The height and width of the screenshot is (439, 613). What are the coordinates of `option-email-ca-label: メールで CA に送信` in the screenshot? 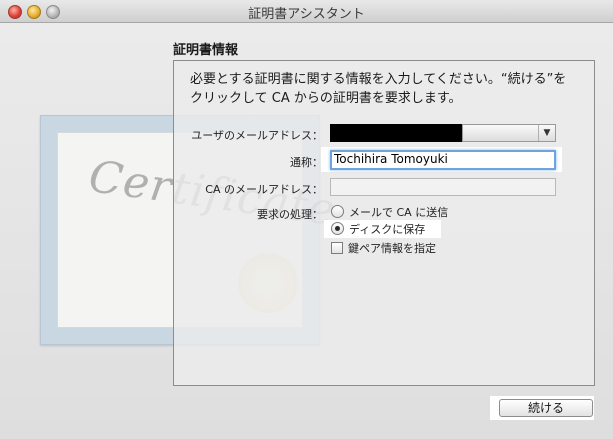 It's located at (399, 212).